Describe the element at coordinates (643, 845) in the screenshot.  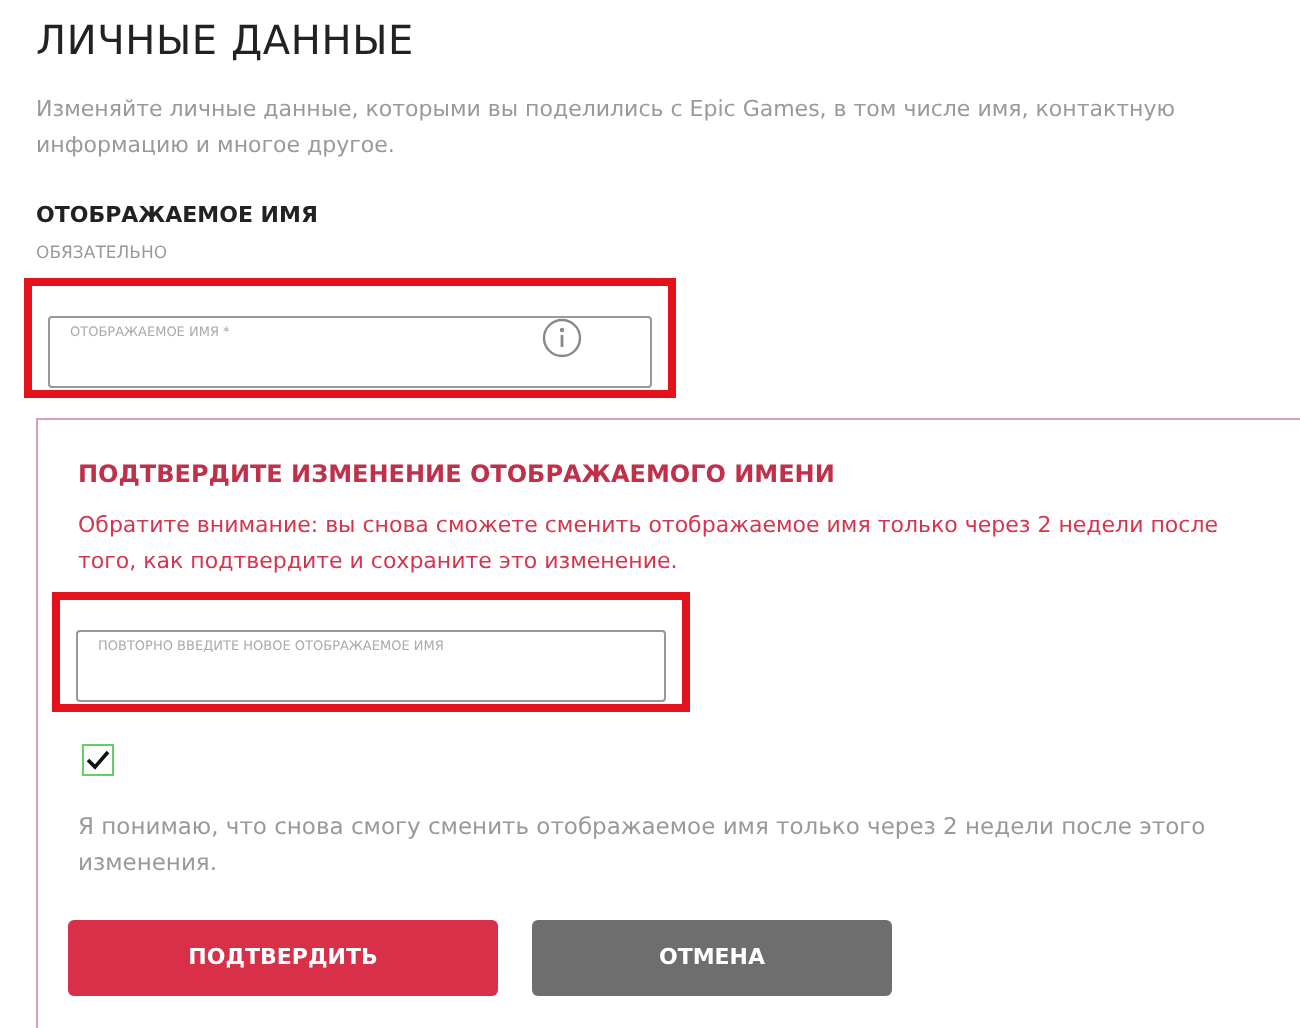
I see `checkbox-label: Я понимаю, что снова смогу сменить отображаемое имя только через 2 недели после этого изменения.` at that location.